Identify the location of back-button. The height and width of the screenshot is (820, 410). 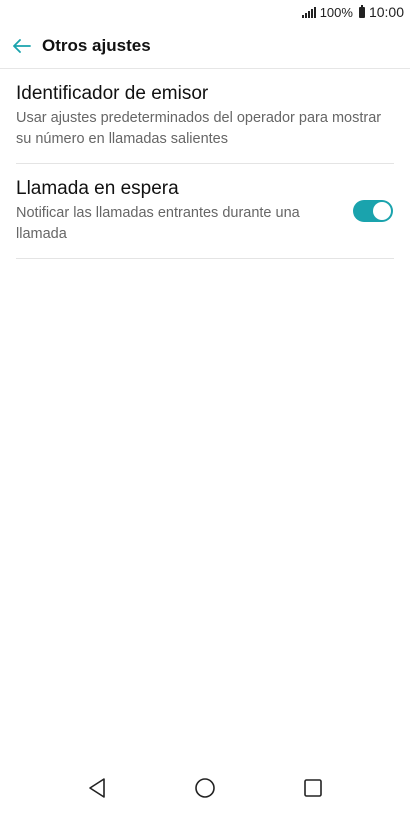
(22, 46).